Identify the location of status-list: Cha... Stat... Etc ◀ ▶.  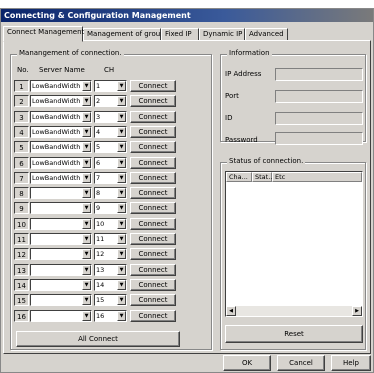
(294, 244).